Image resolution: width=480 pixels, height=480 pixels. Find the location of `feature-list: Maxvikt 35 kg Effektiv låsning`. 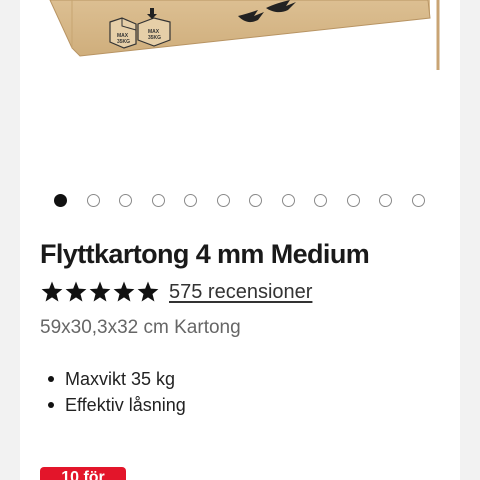

feature-list: Maxvikt 35 kg Effektiv låsning is located at coordinates (117, 392).